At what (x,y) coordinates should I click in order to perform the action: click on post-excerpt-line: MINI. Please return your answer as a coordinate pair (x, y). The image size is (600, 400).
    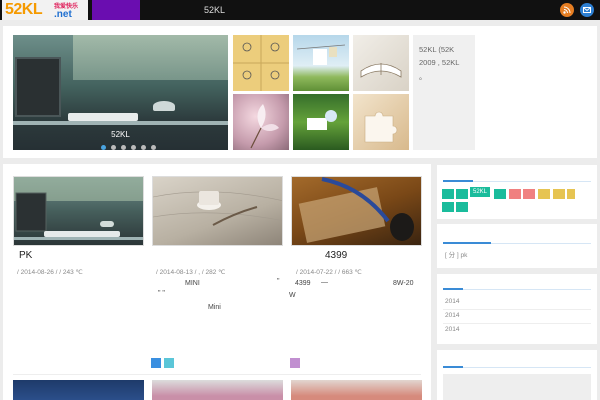
    Looking at the image, I should click on (192, 283).